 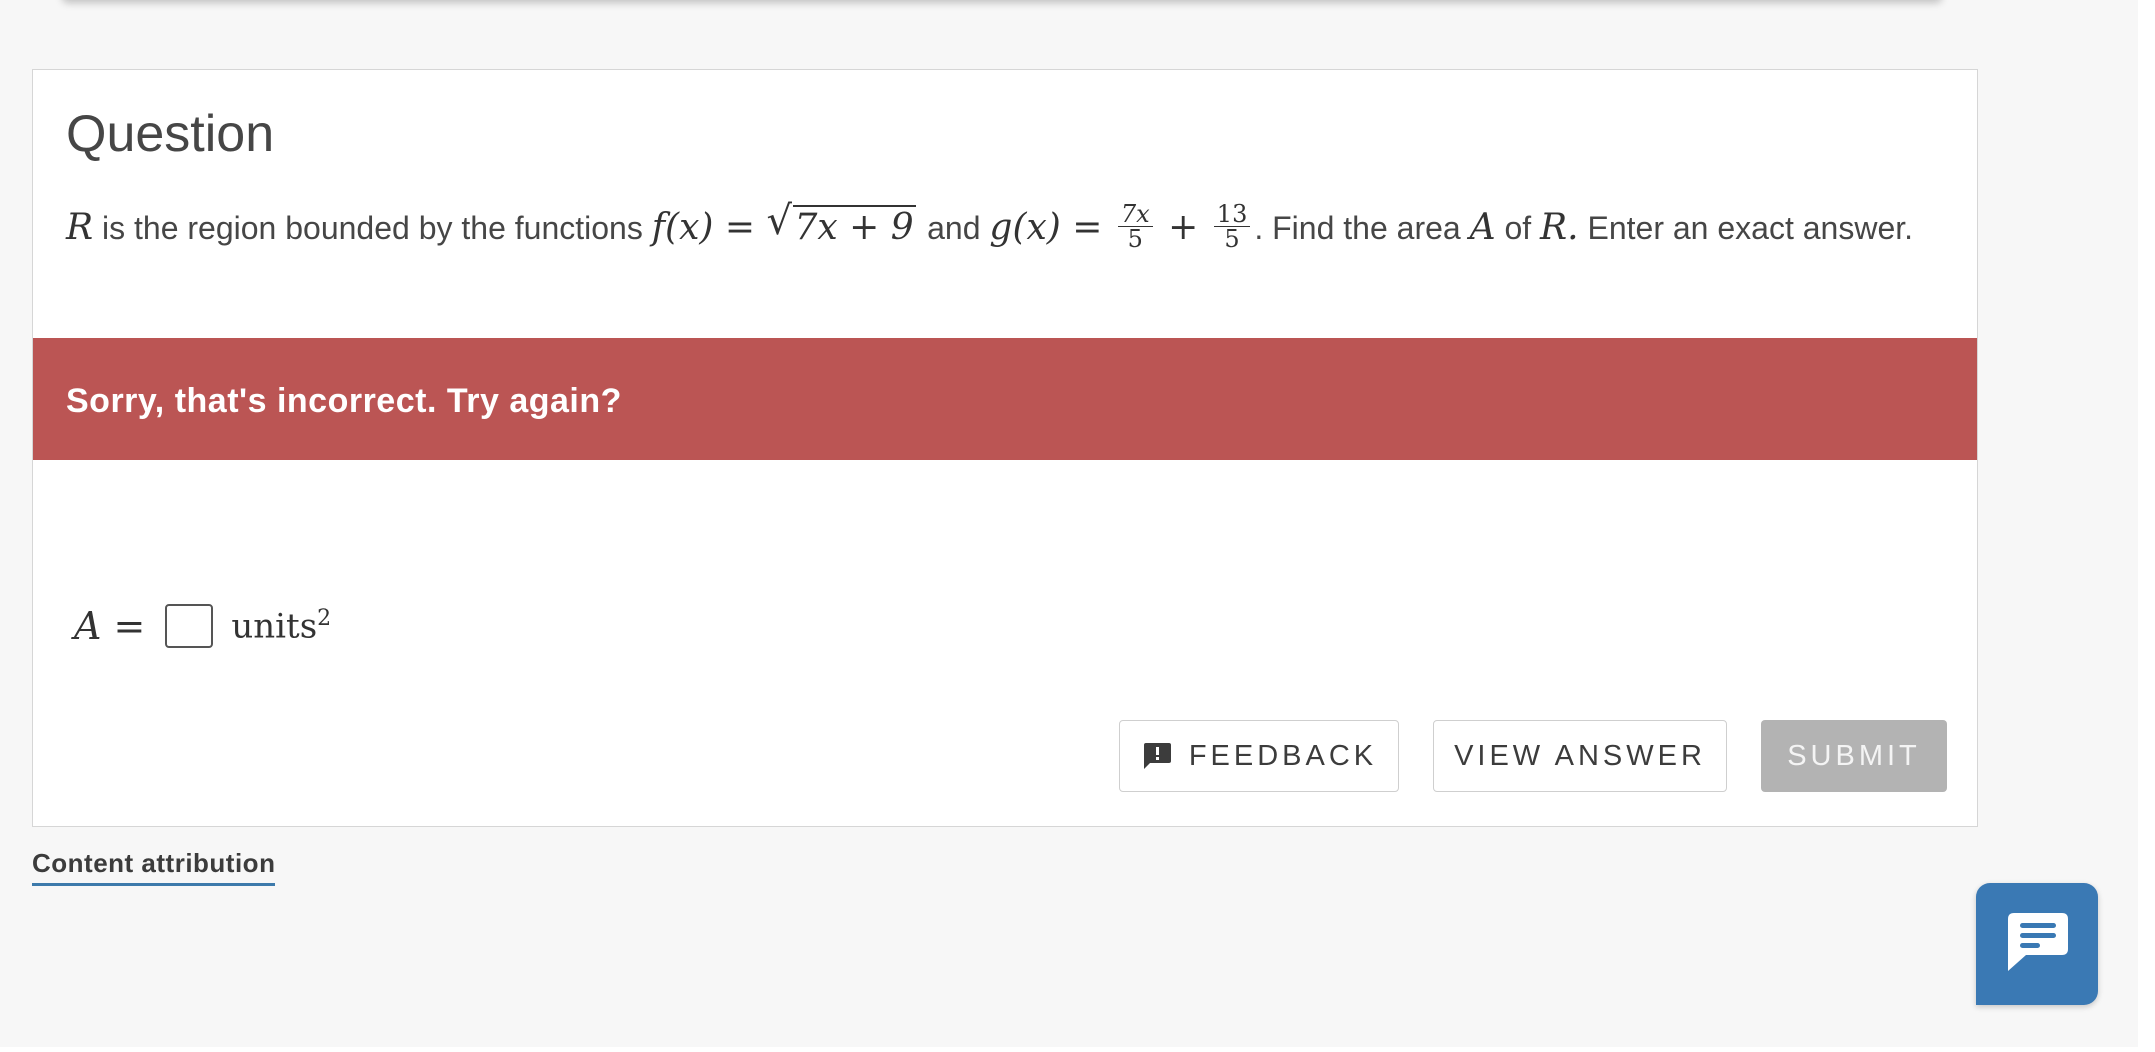 What do you see at coordinates (1482, 227) in the screenshot?
I see `area-variable: A` at bounding box center [1482, 227].